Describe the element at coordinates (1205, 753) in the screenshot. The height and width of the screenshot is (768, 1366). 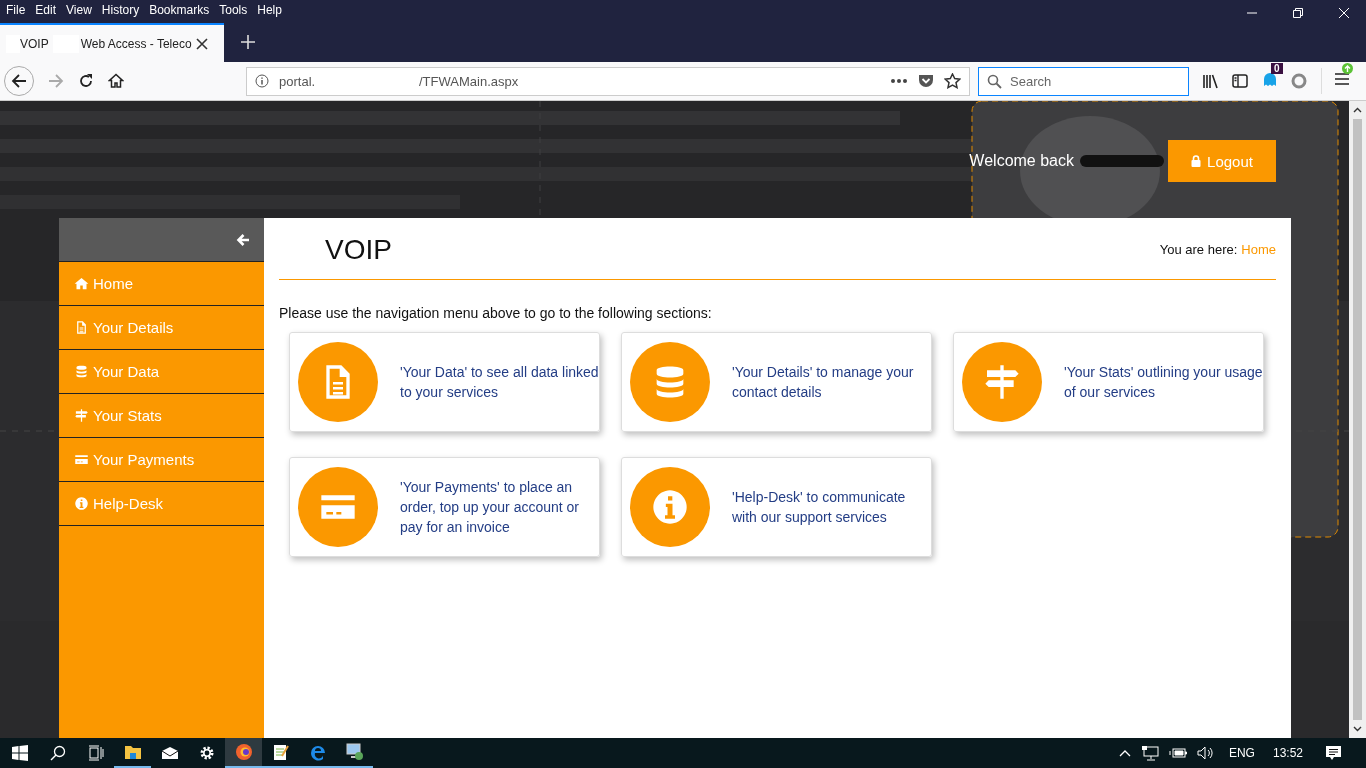
I see `speaker-icon` at that location.